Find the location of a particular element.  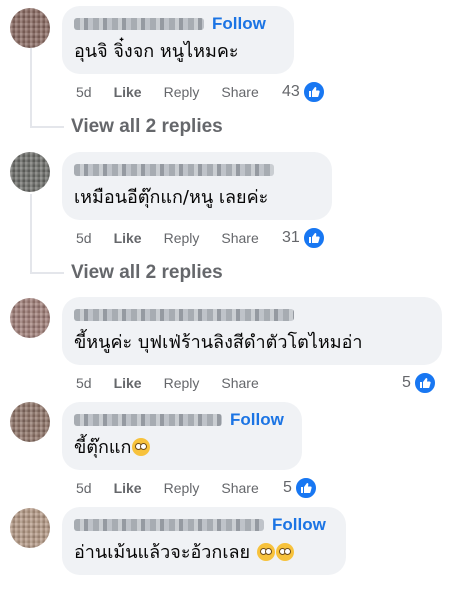

reaction-number: 31 is located at coordinates (291, 237).